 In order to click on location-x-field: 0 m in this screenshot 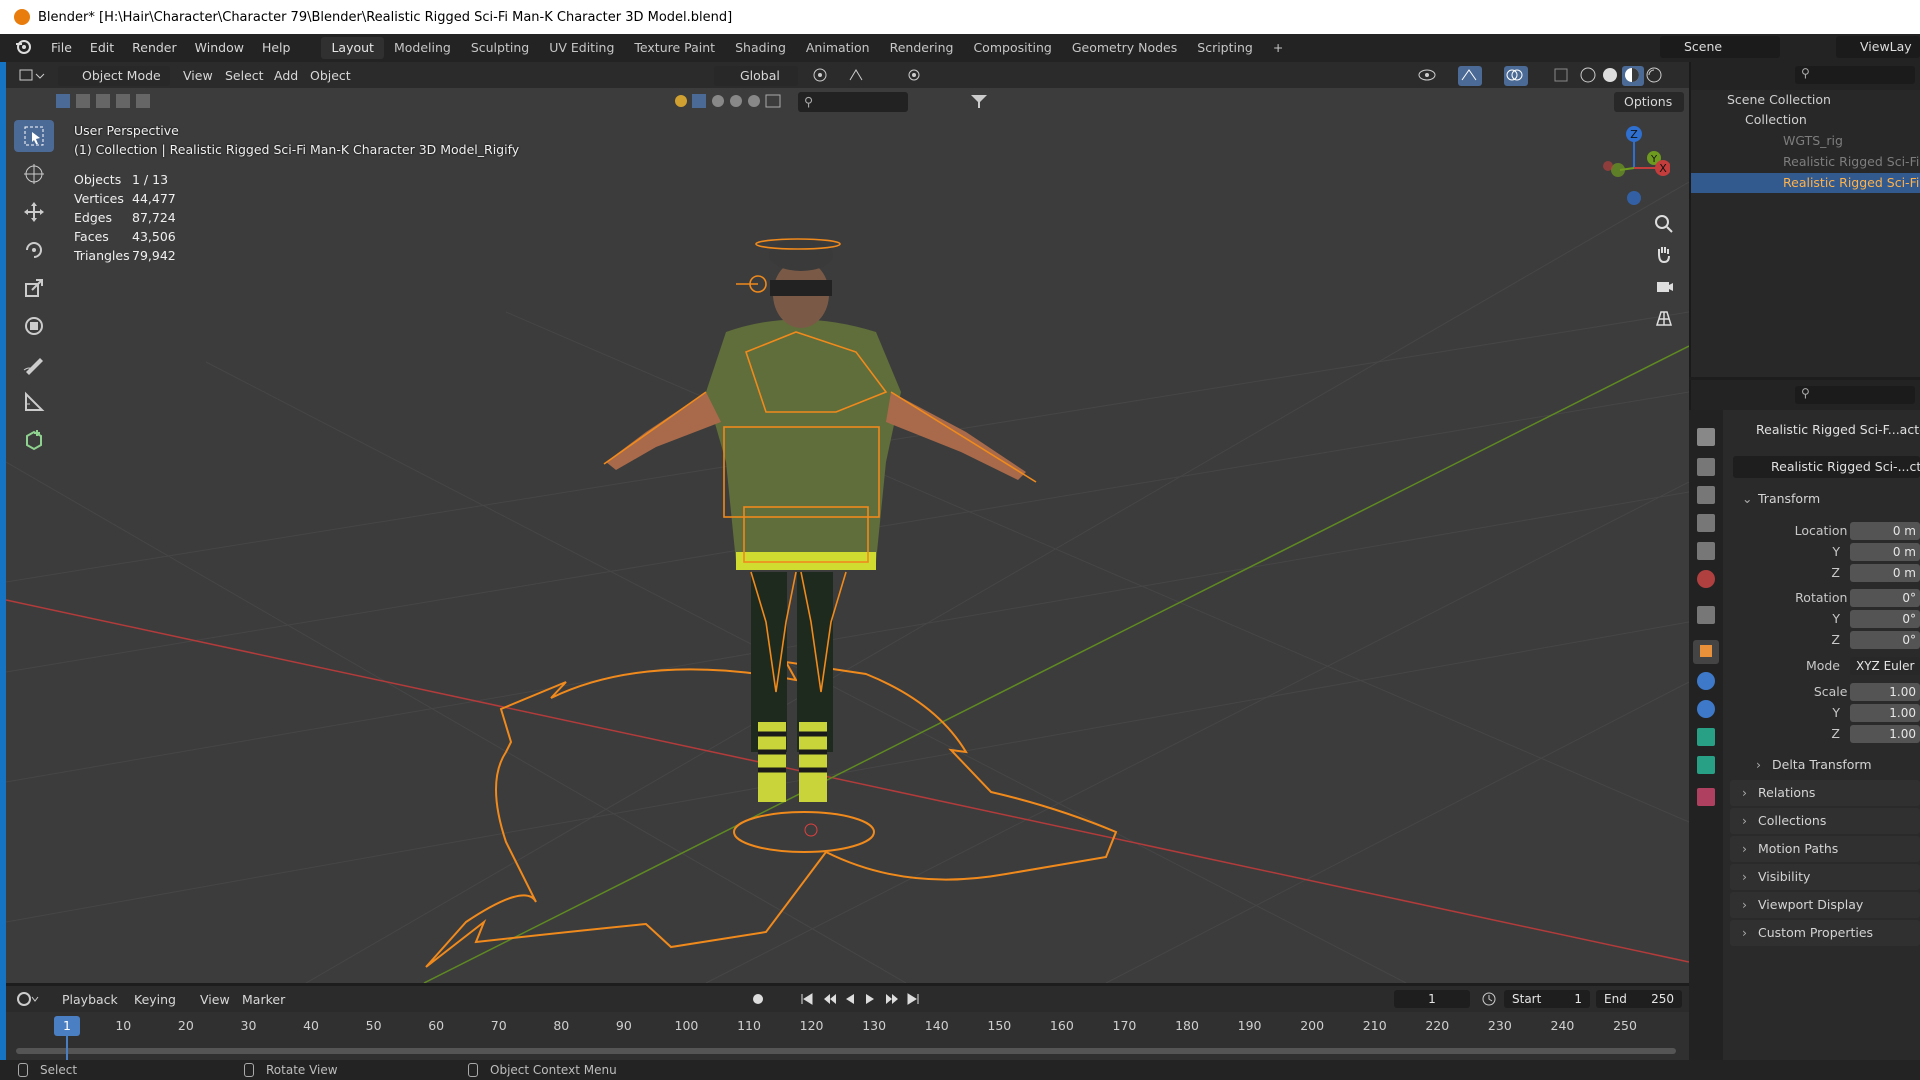, I will do `click(1885, 531)`.